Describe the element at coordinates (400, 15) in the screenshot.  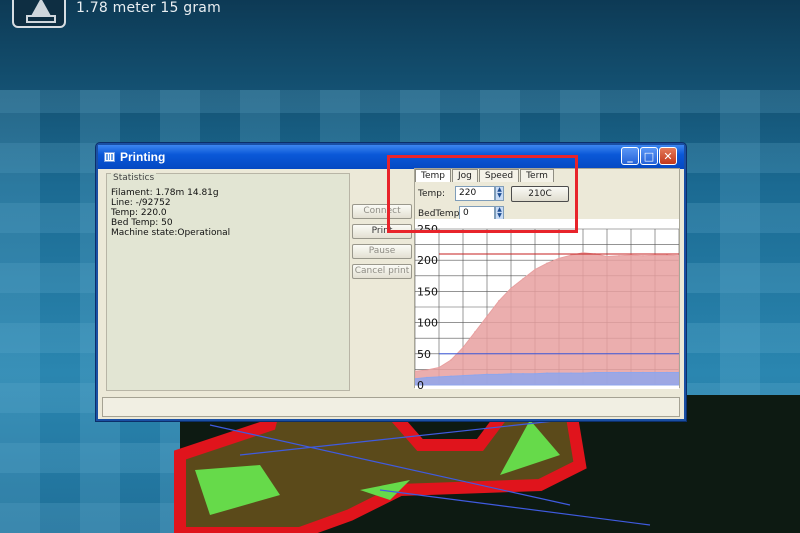
I see `top-info-bar: 1.78 meter 15 gram` at that location.